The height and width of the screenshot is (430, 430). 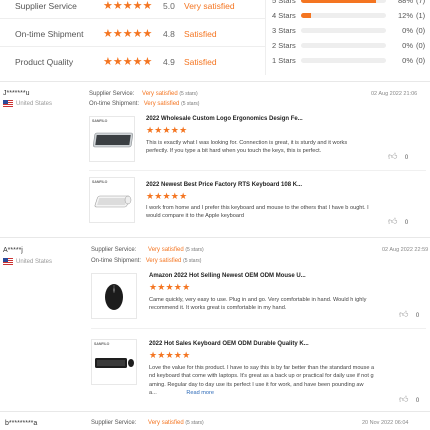 I want to click on star-level-label: 1 Stars, so click(x=284, y=60).